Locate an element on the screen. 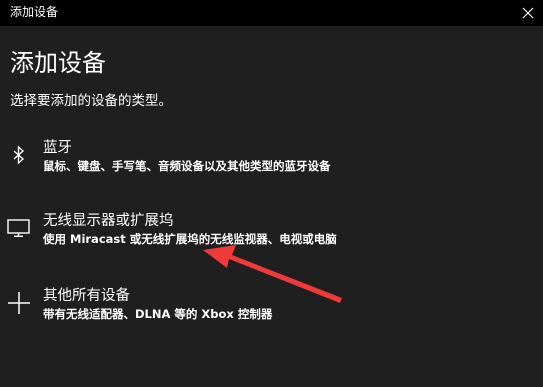 This screenshot has height=387, width=543. option-other-devices: 其他所有设备 带有无线适配器、DLNA 等的 Xbox 控制器 is located at coordinates (271, 311).